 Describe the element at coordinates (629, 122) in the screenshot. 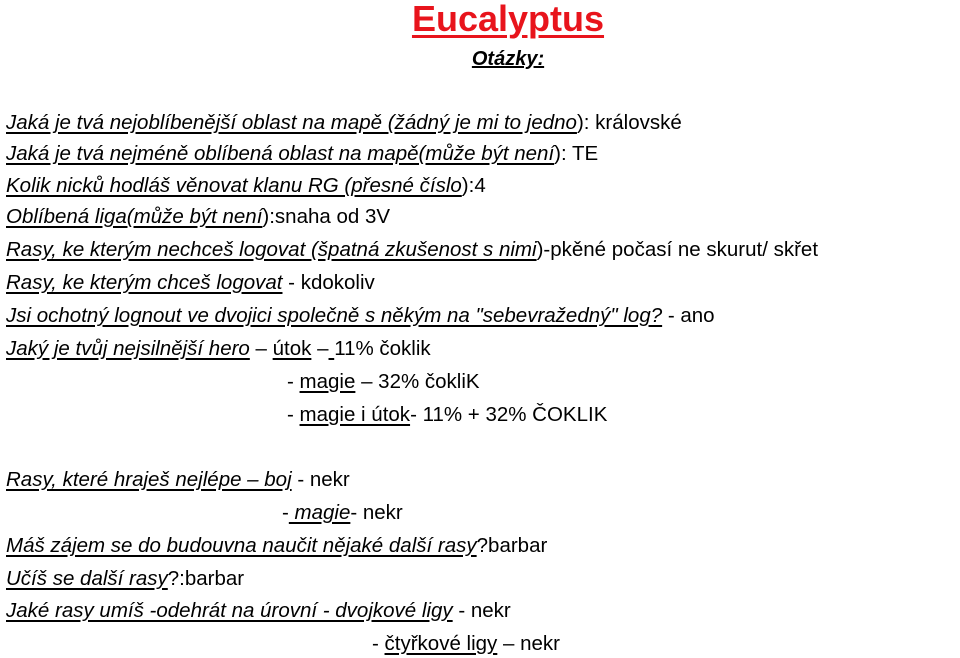

I see `answer-text: ): královské` at that location.